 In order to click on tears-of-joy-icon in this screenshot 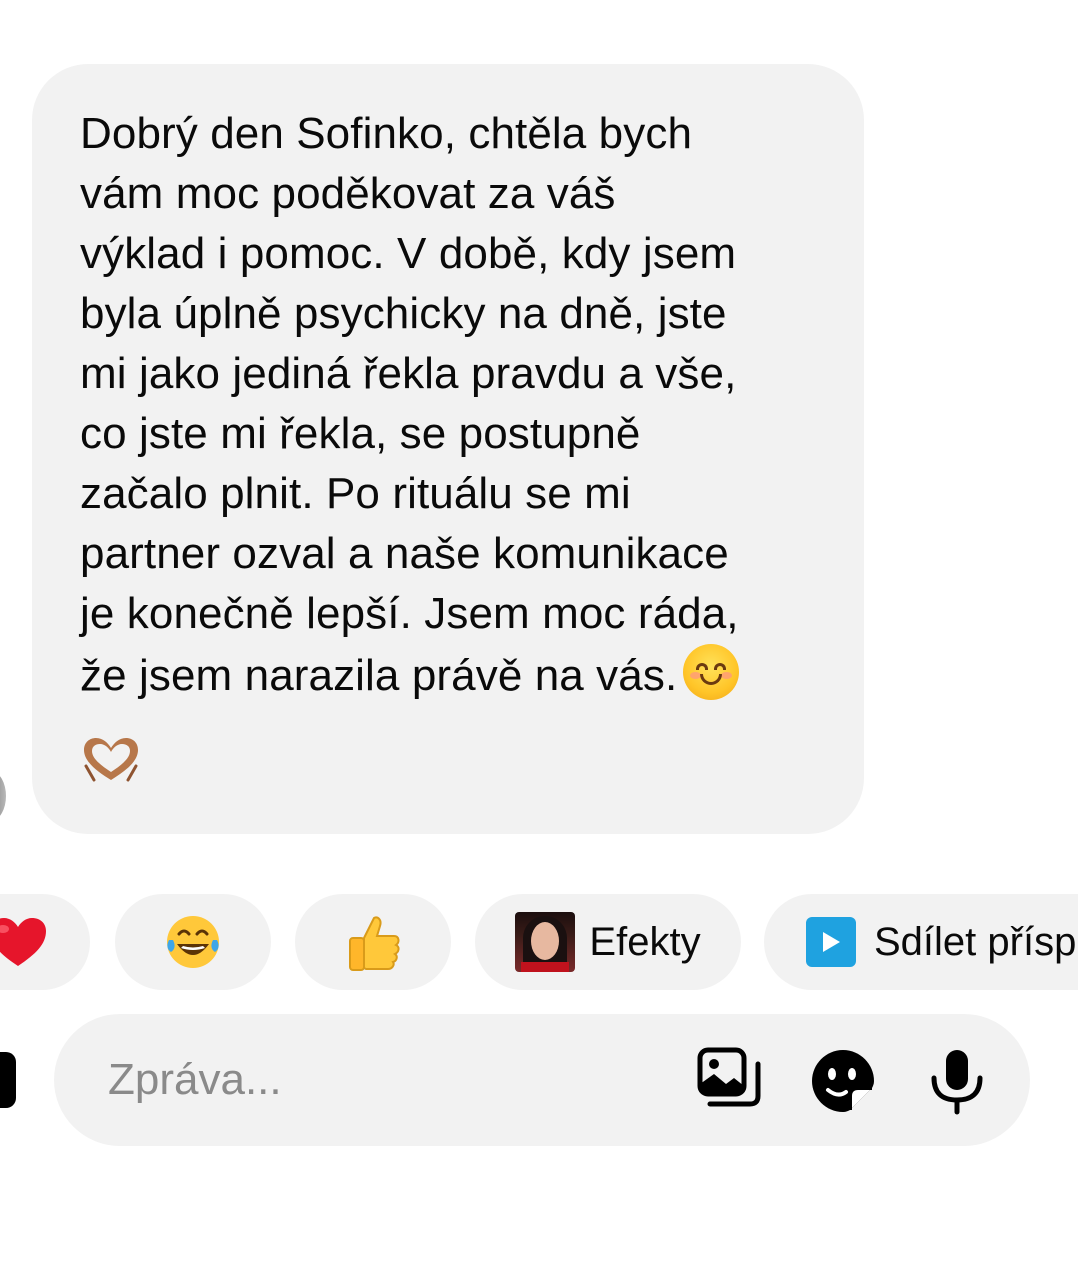, I will do `click(193, 942)`.